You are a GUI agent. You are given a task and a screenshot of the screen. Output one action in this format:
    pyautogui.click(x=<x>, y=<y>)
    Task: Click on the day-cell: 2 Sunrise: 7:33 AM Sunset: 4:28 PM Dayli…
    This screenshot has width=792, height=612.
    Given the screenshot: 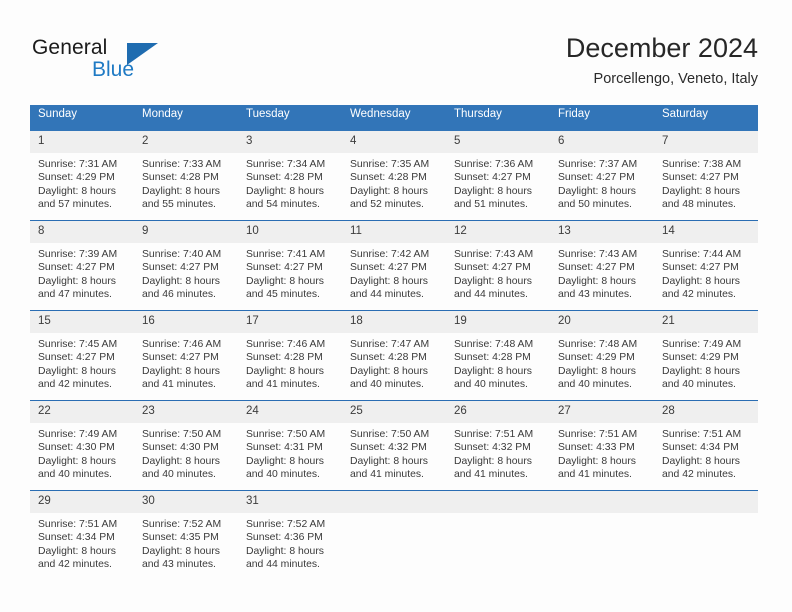 What is the action you would take?
    pyautogui.click(x=186, y=176)
    